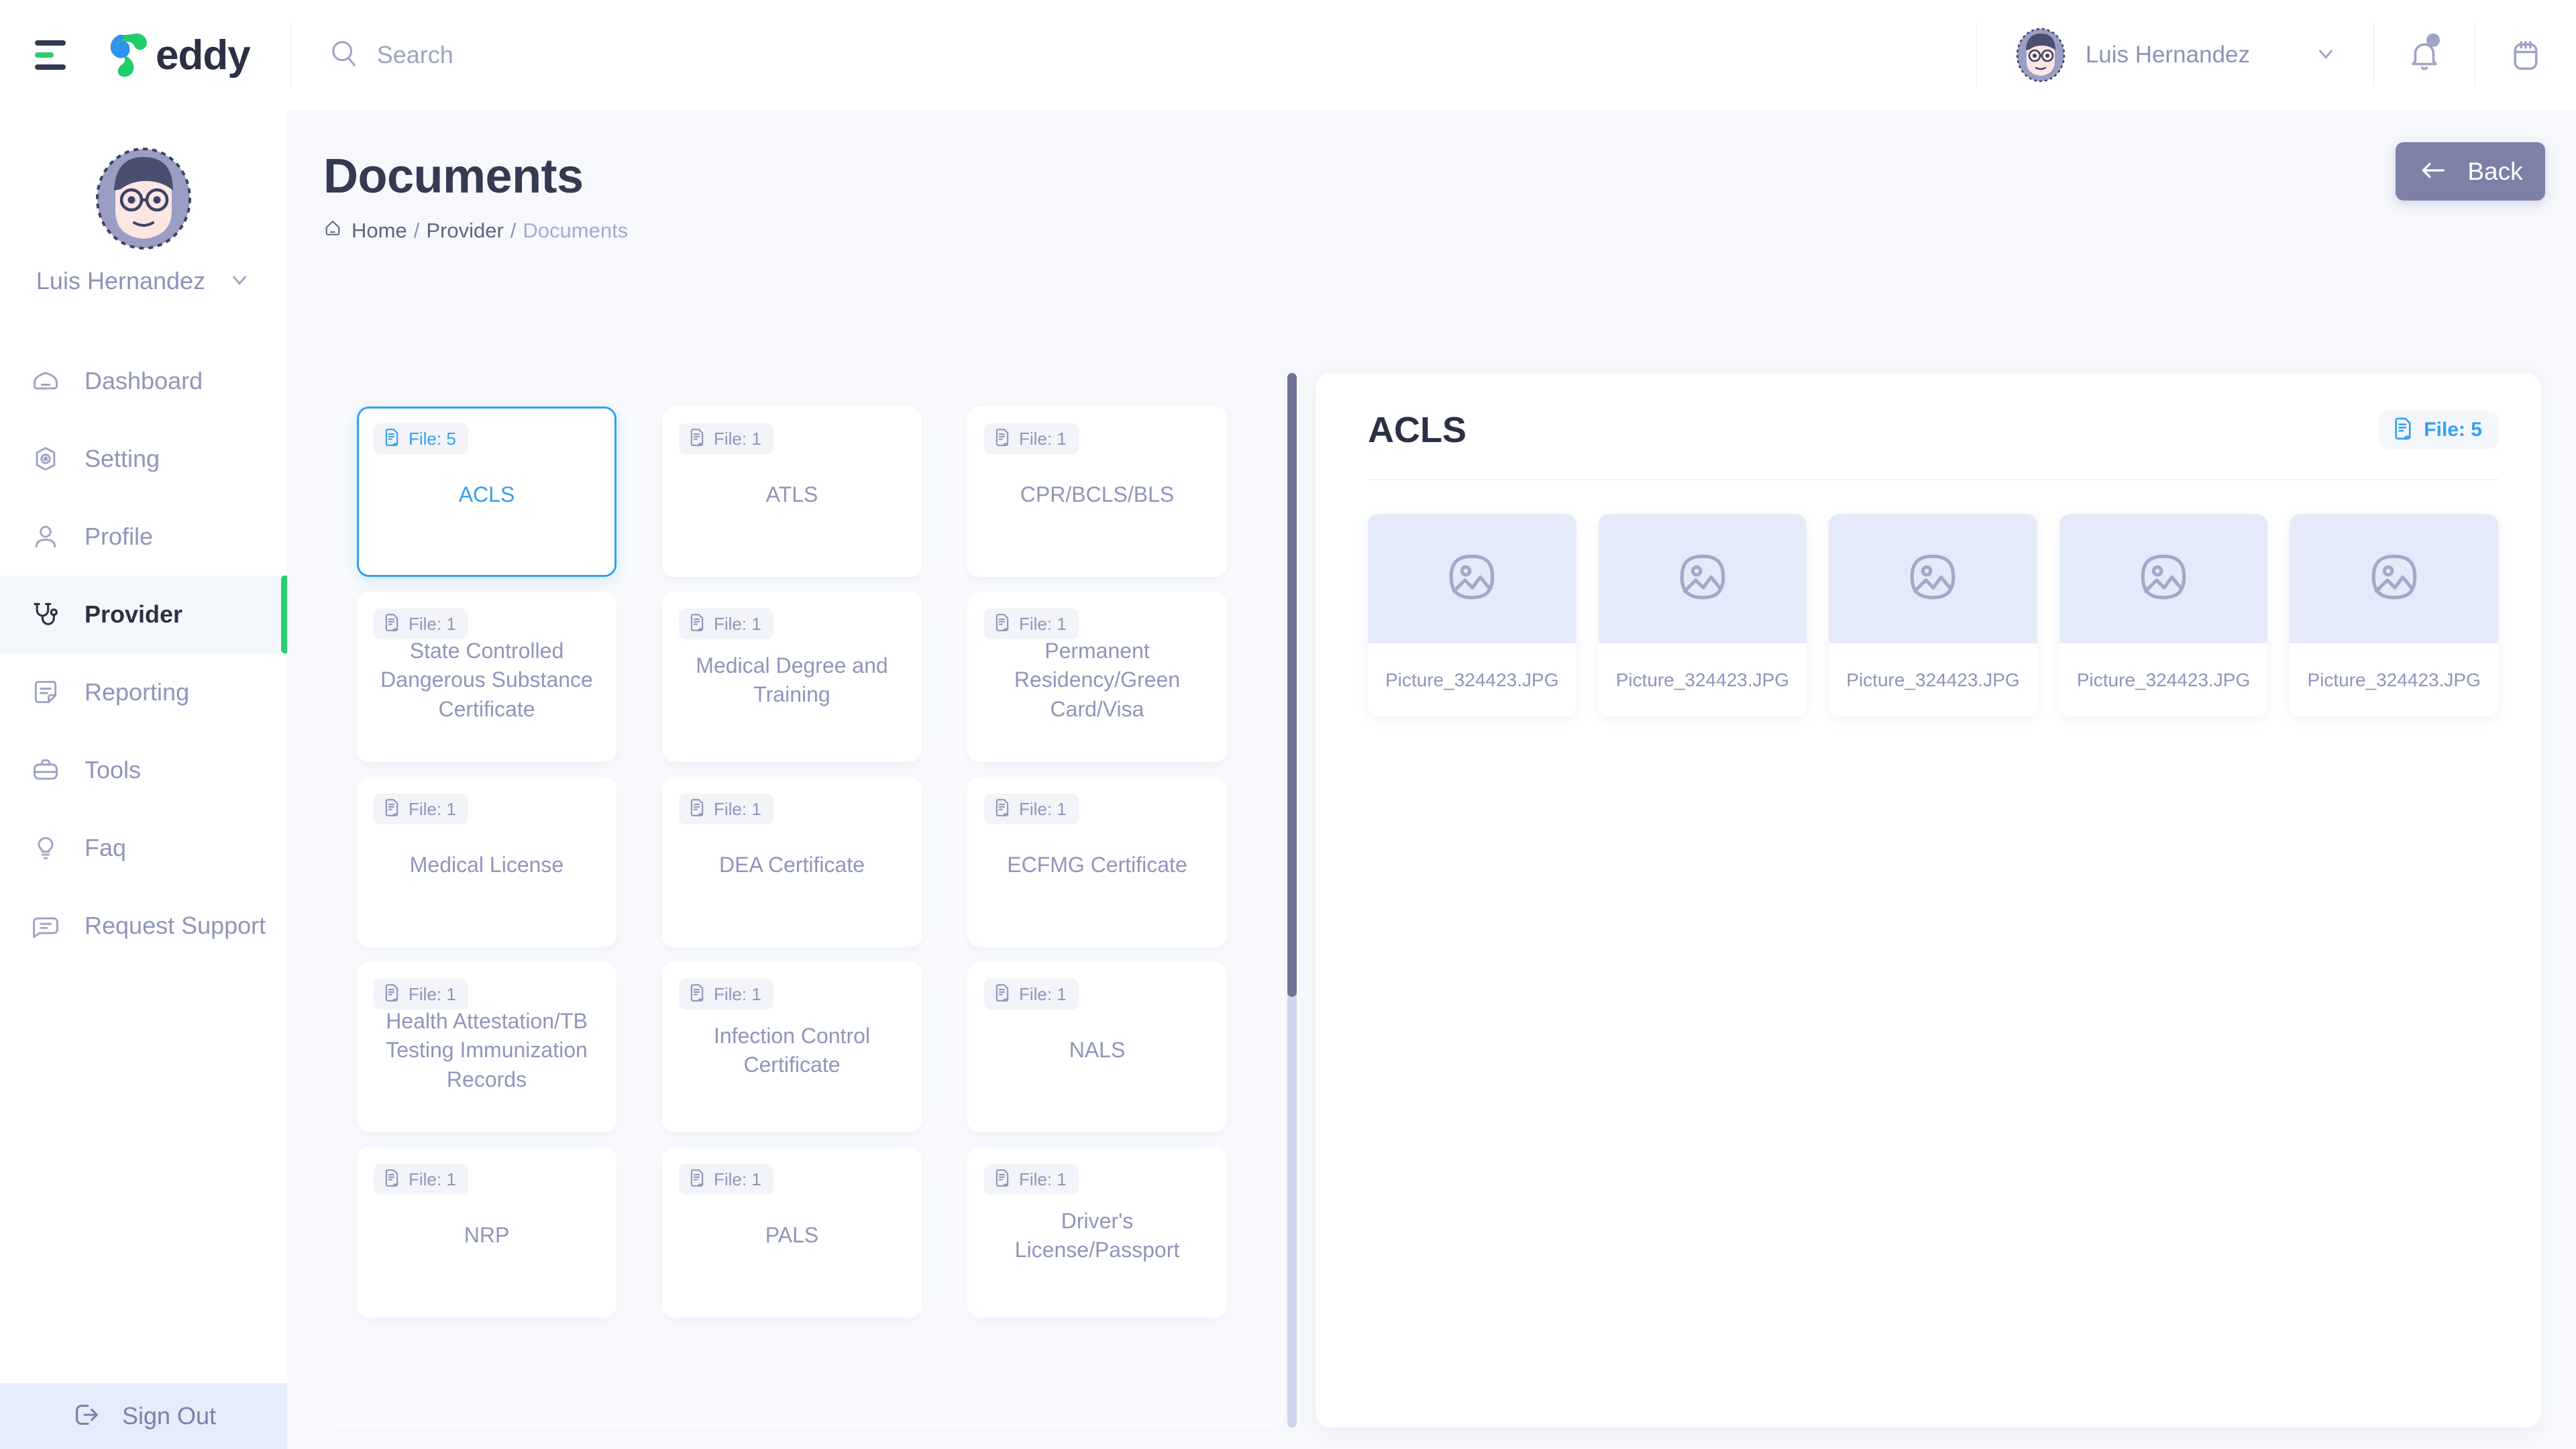 The image size is (2576, 1449). I want to click on document-category-card: File: 1 DEA Certificate, so click(792, 862).